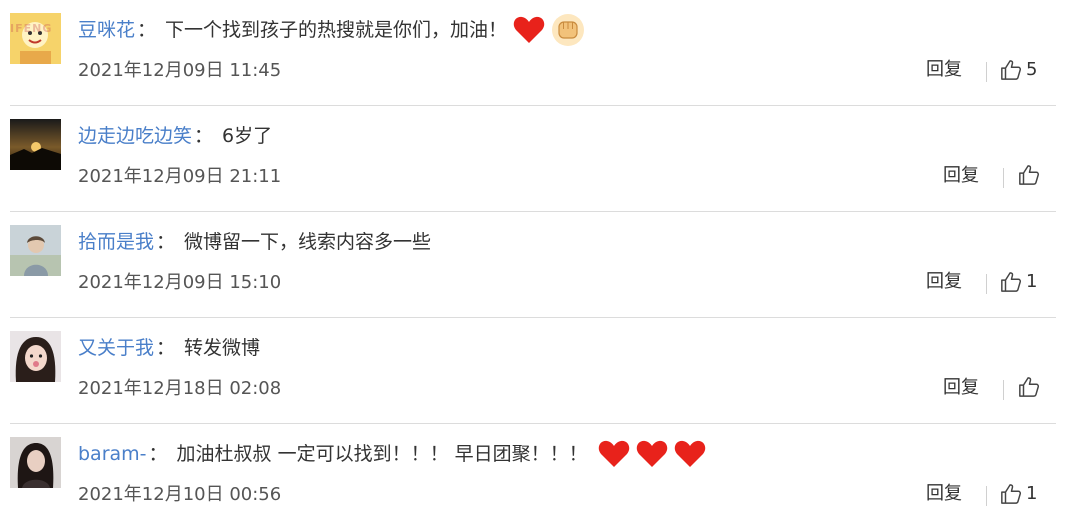  I want to click on watermark-logo: IFENG, so click(31, 28).